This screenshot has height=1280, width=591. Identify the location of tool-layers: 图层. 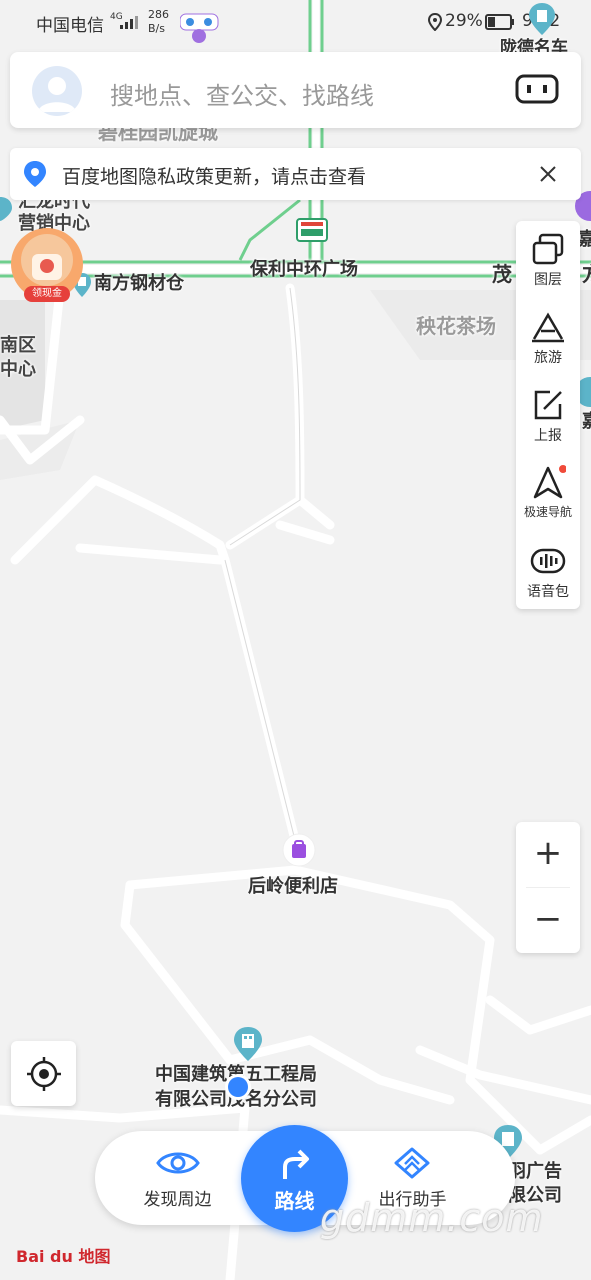
(548, 260).